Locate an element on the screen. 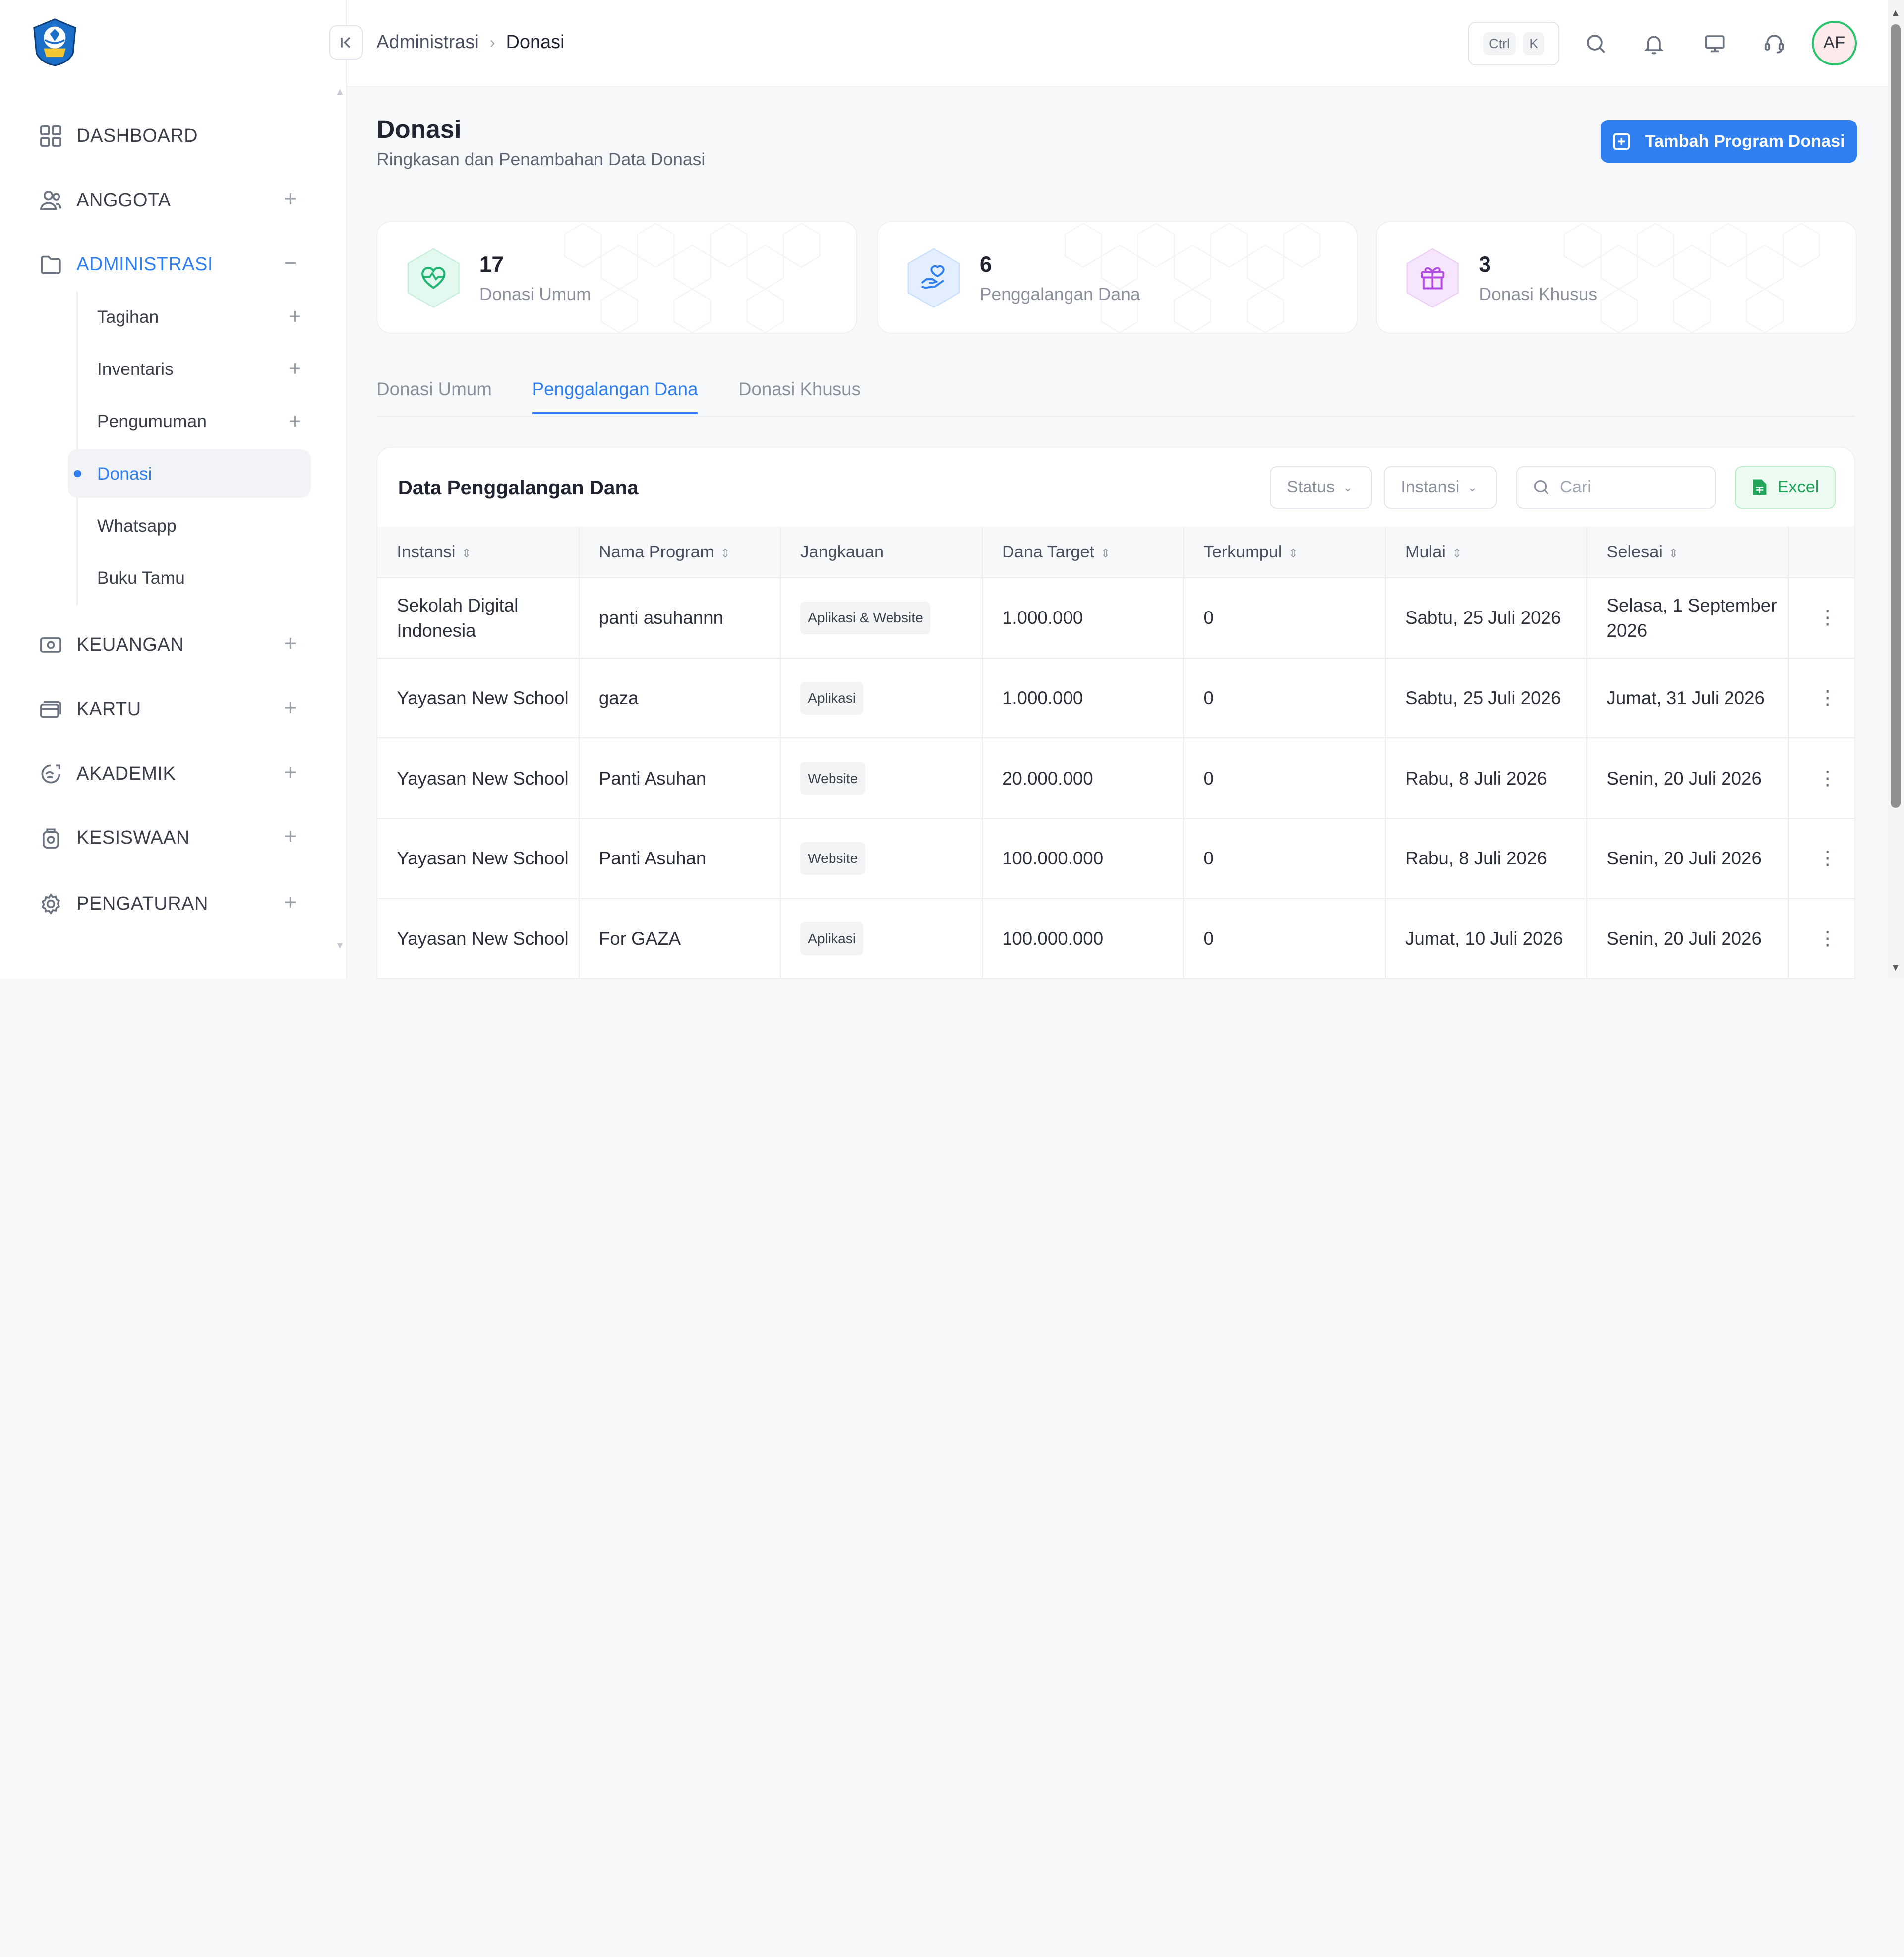 Image resolution: width=1904 pixels, height=1957 pixels. page-scrollbar: ▲ ▼ is located at coordinates (1896, 489).